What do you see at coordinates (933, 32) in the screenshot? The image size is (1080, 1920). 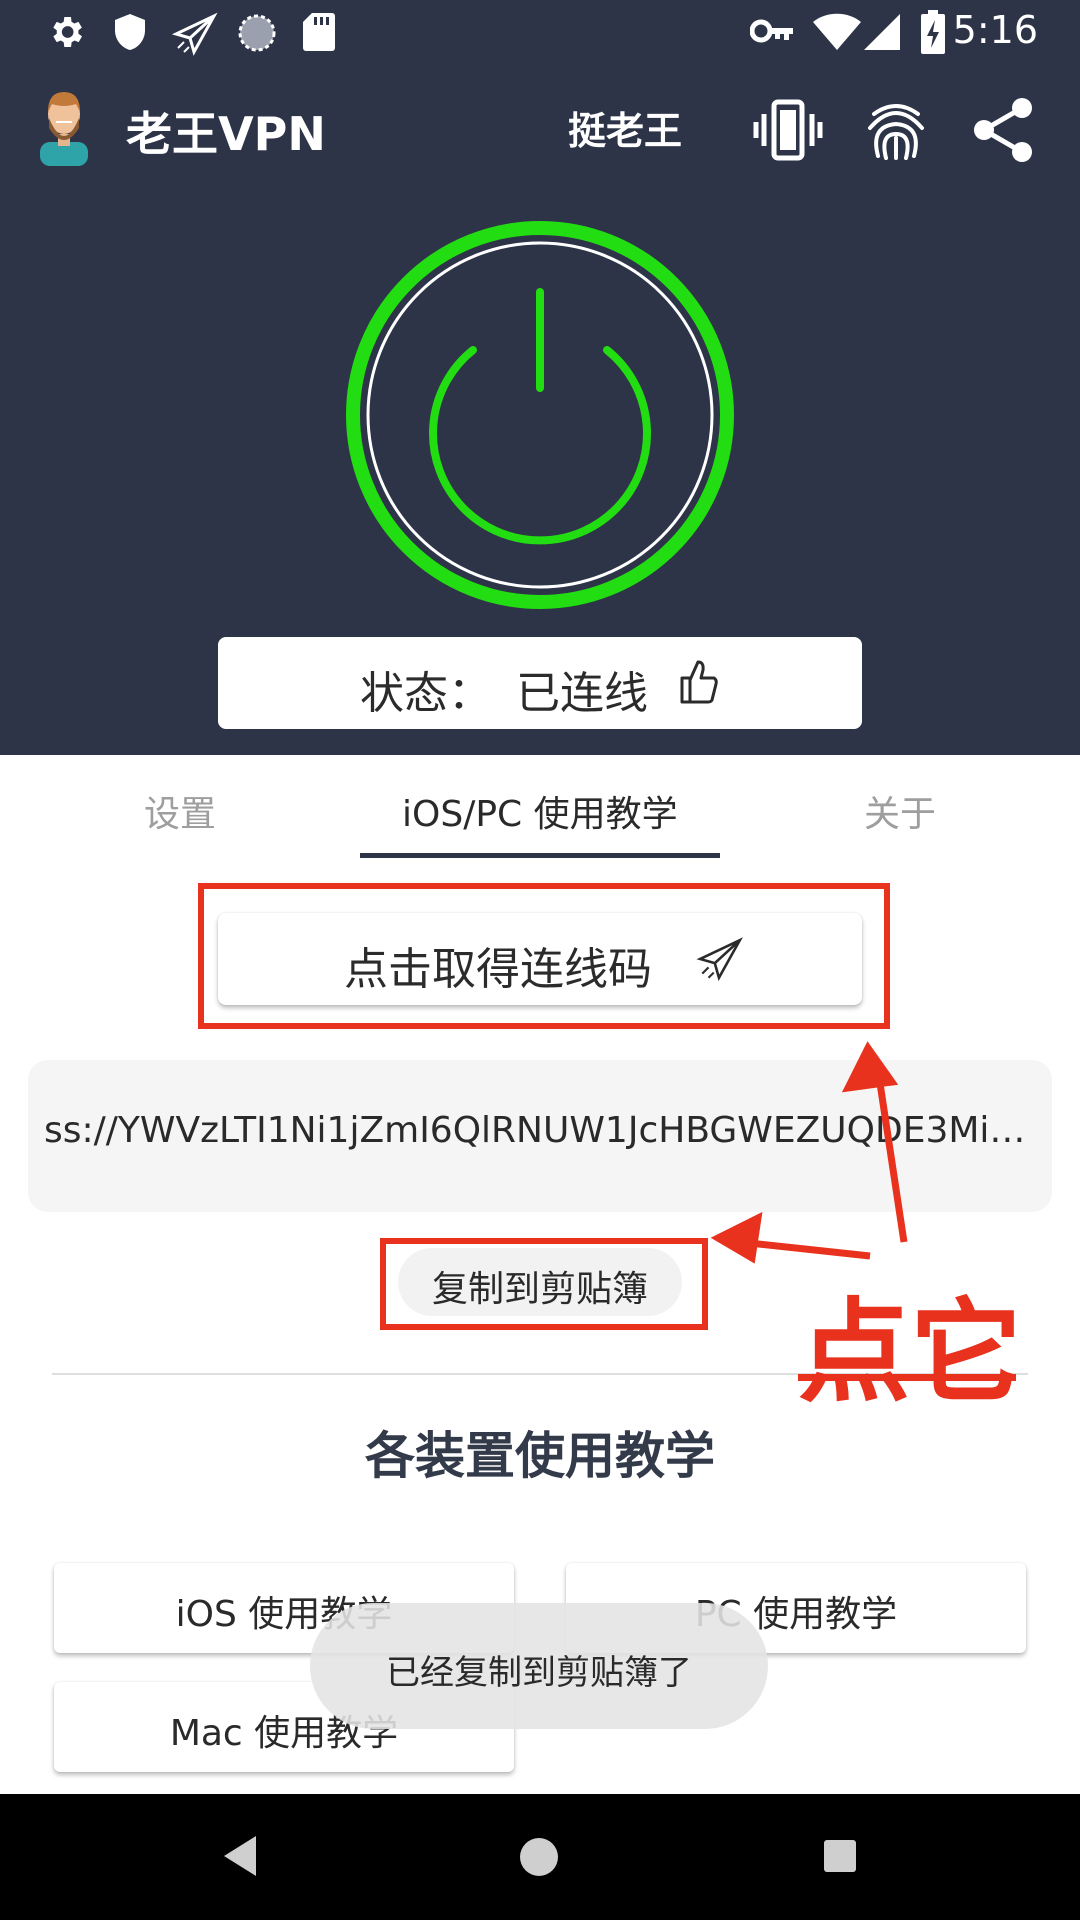 I see `battery-charging-icon` at bounding box center [933, 32].